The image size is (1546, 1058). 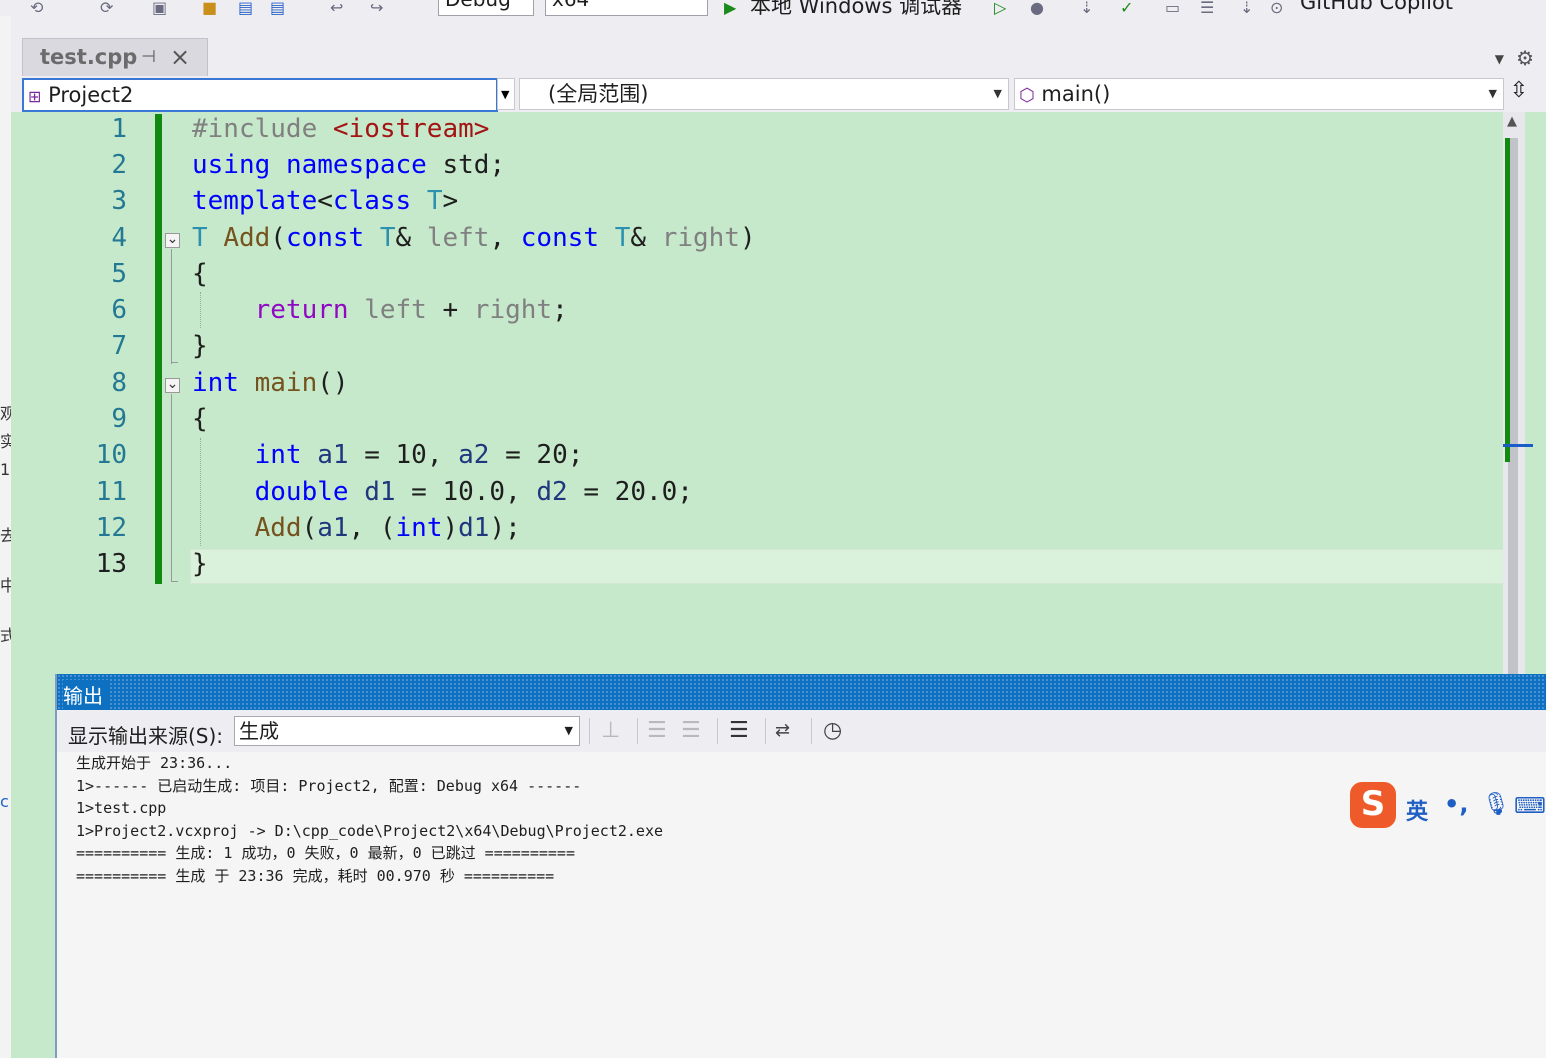 I want to click on output-panel-title: 输出, so click(x=86, y=694).